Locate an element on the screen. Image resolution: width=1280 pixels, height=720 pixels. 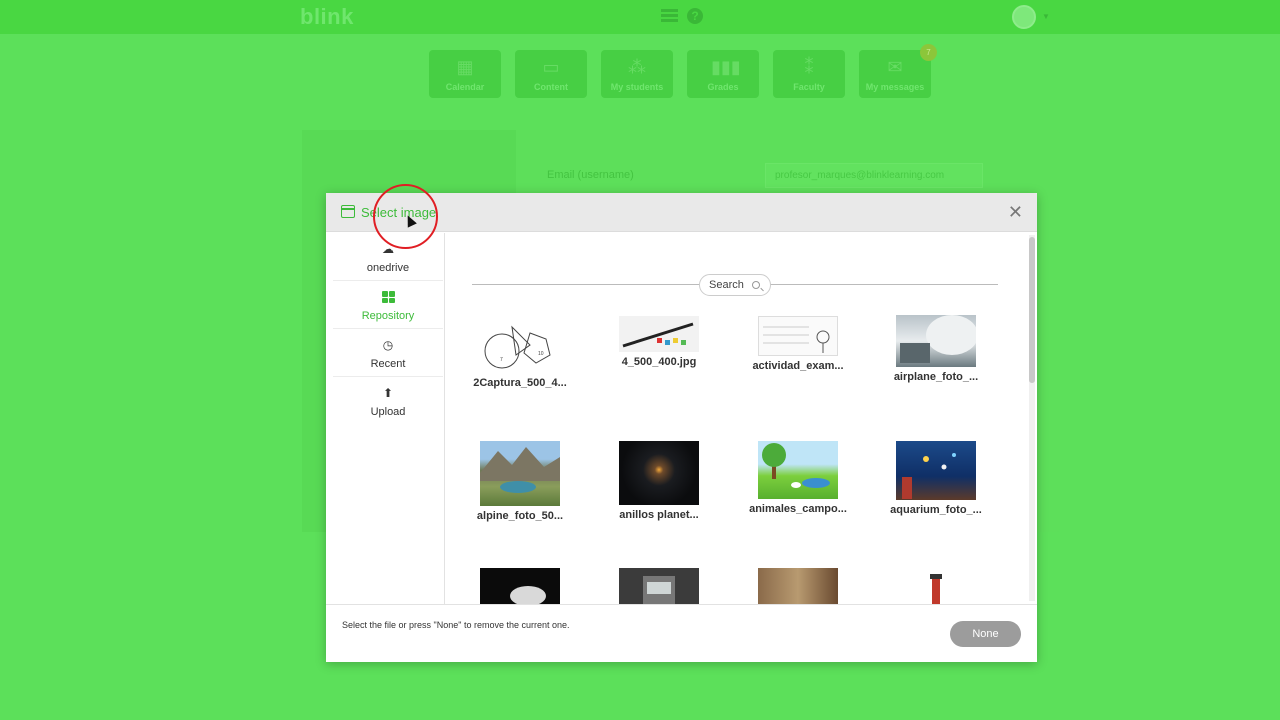
worksheet-image is located at coordinates (798, 336).